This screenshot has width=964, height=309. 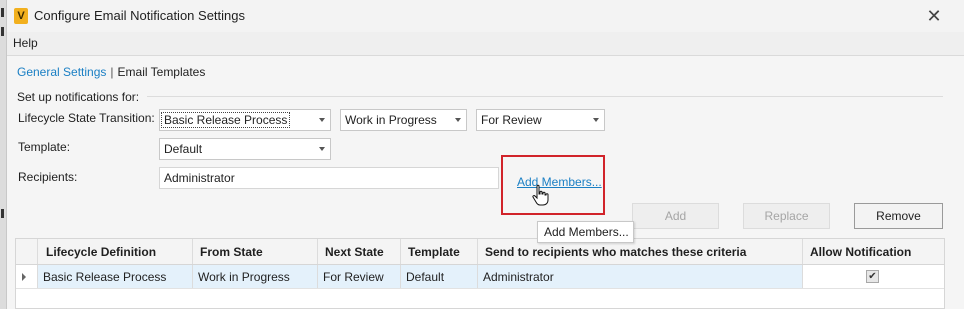 I want to click on section-divider, so click(x=545, y=96).